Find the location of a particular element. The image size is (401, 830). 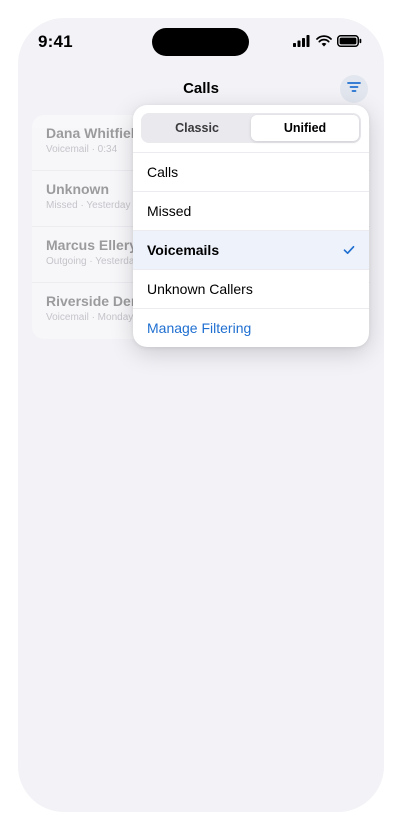

manage-filtering-label: Manage Filtering is located at coordinates (199, 328).